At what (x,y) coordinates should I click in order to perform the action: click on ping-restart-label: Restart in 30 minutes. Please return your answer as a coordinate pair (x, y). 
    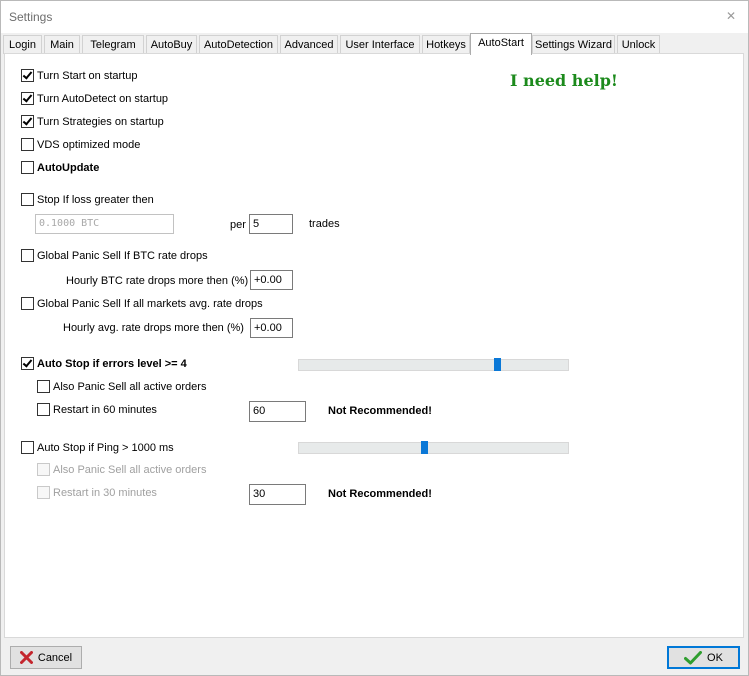
    Looking at the image, I should click on (105, 492).